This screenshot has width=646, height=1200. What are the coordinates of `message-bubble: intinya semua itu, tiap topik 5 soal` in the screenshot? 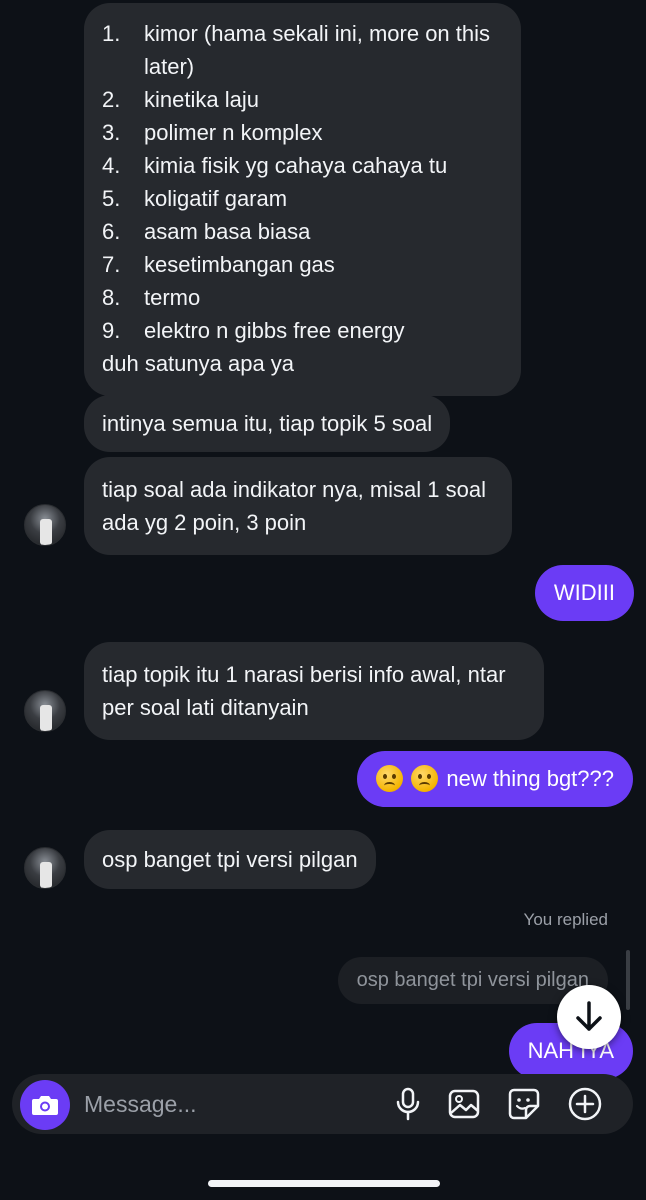 It's located at (267, 423).